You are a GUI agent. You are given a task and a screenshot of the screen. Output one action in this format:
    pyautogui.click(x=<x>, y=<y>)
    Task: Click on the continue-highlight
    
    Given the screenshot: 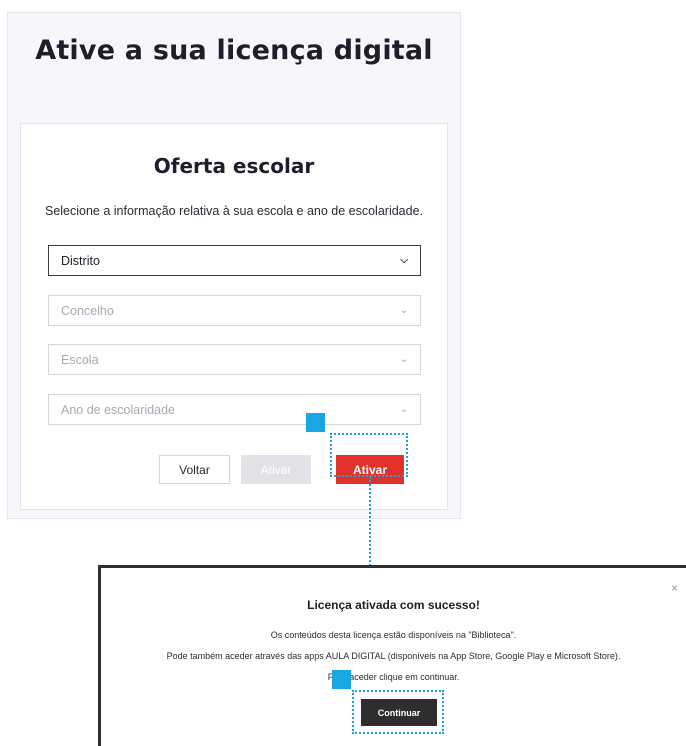 What is the action you would take?
    pyautogui.click(x=398, y=712)
    